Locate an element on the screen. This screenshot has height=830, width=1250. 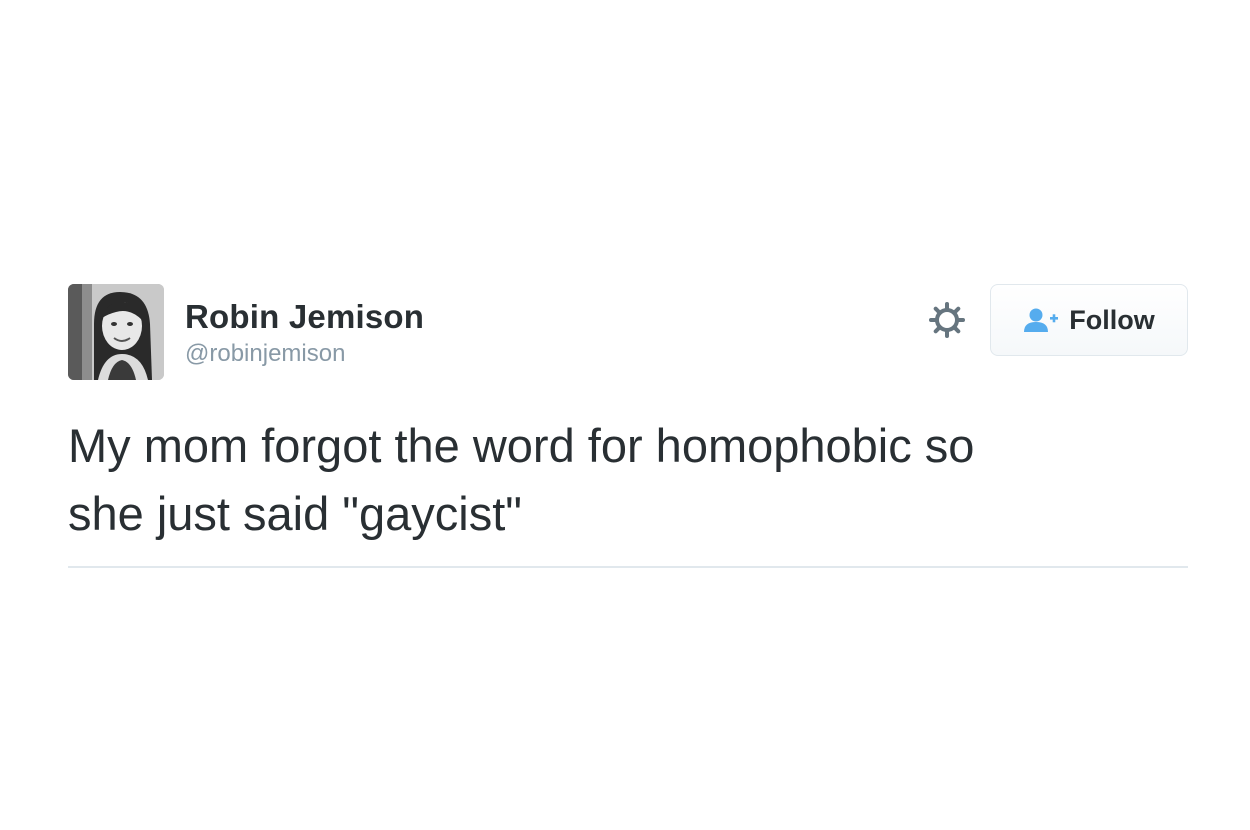
avatar-photo is located at coordinates (116, 332).